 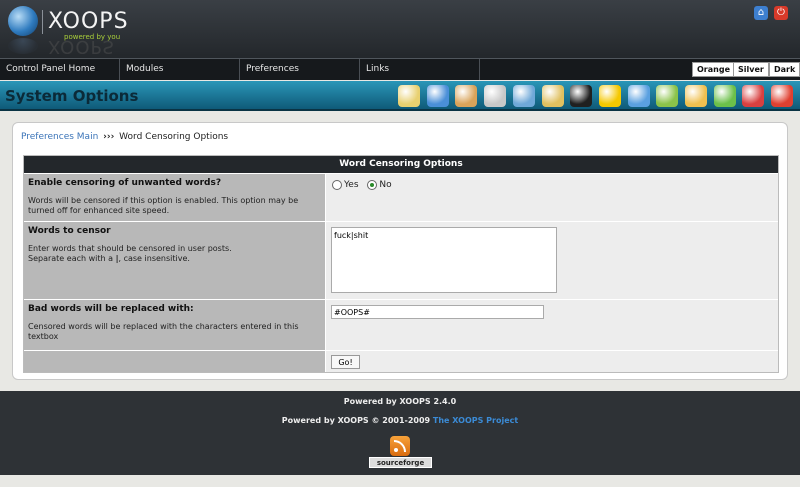 I want to click on package-icon, so click(x=667, y=96).